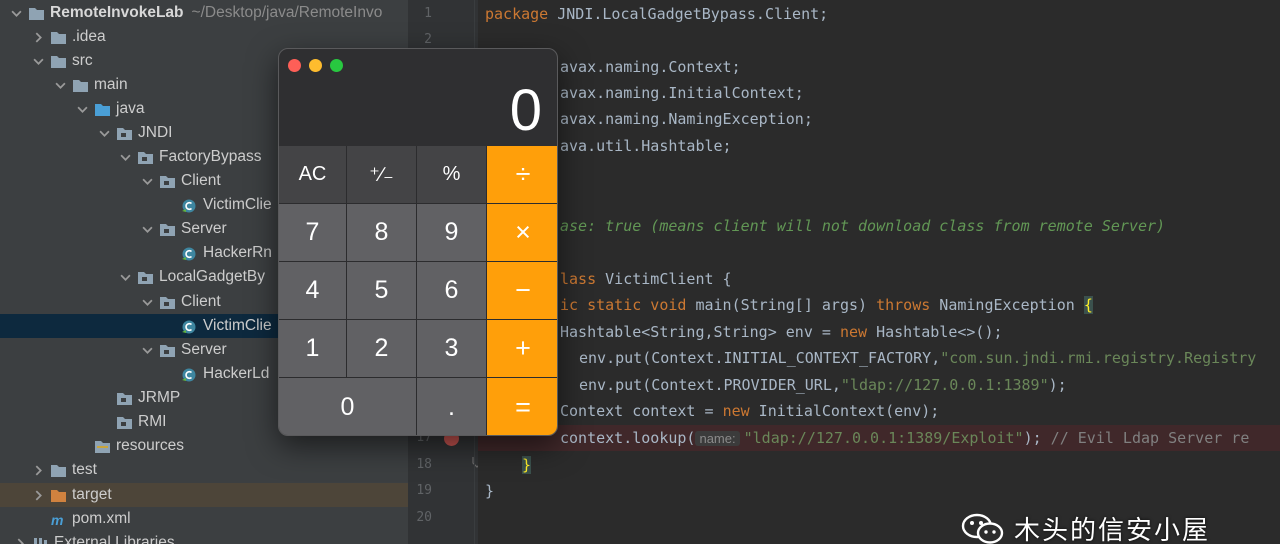 The image size is (1280, 544). What do you see at coordinates (313, 349) in the screenshot?
I see `one-button: 1` at bounding box center [313, 349].